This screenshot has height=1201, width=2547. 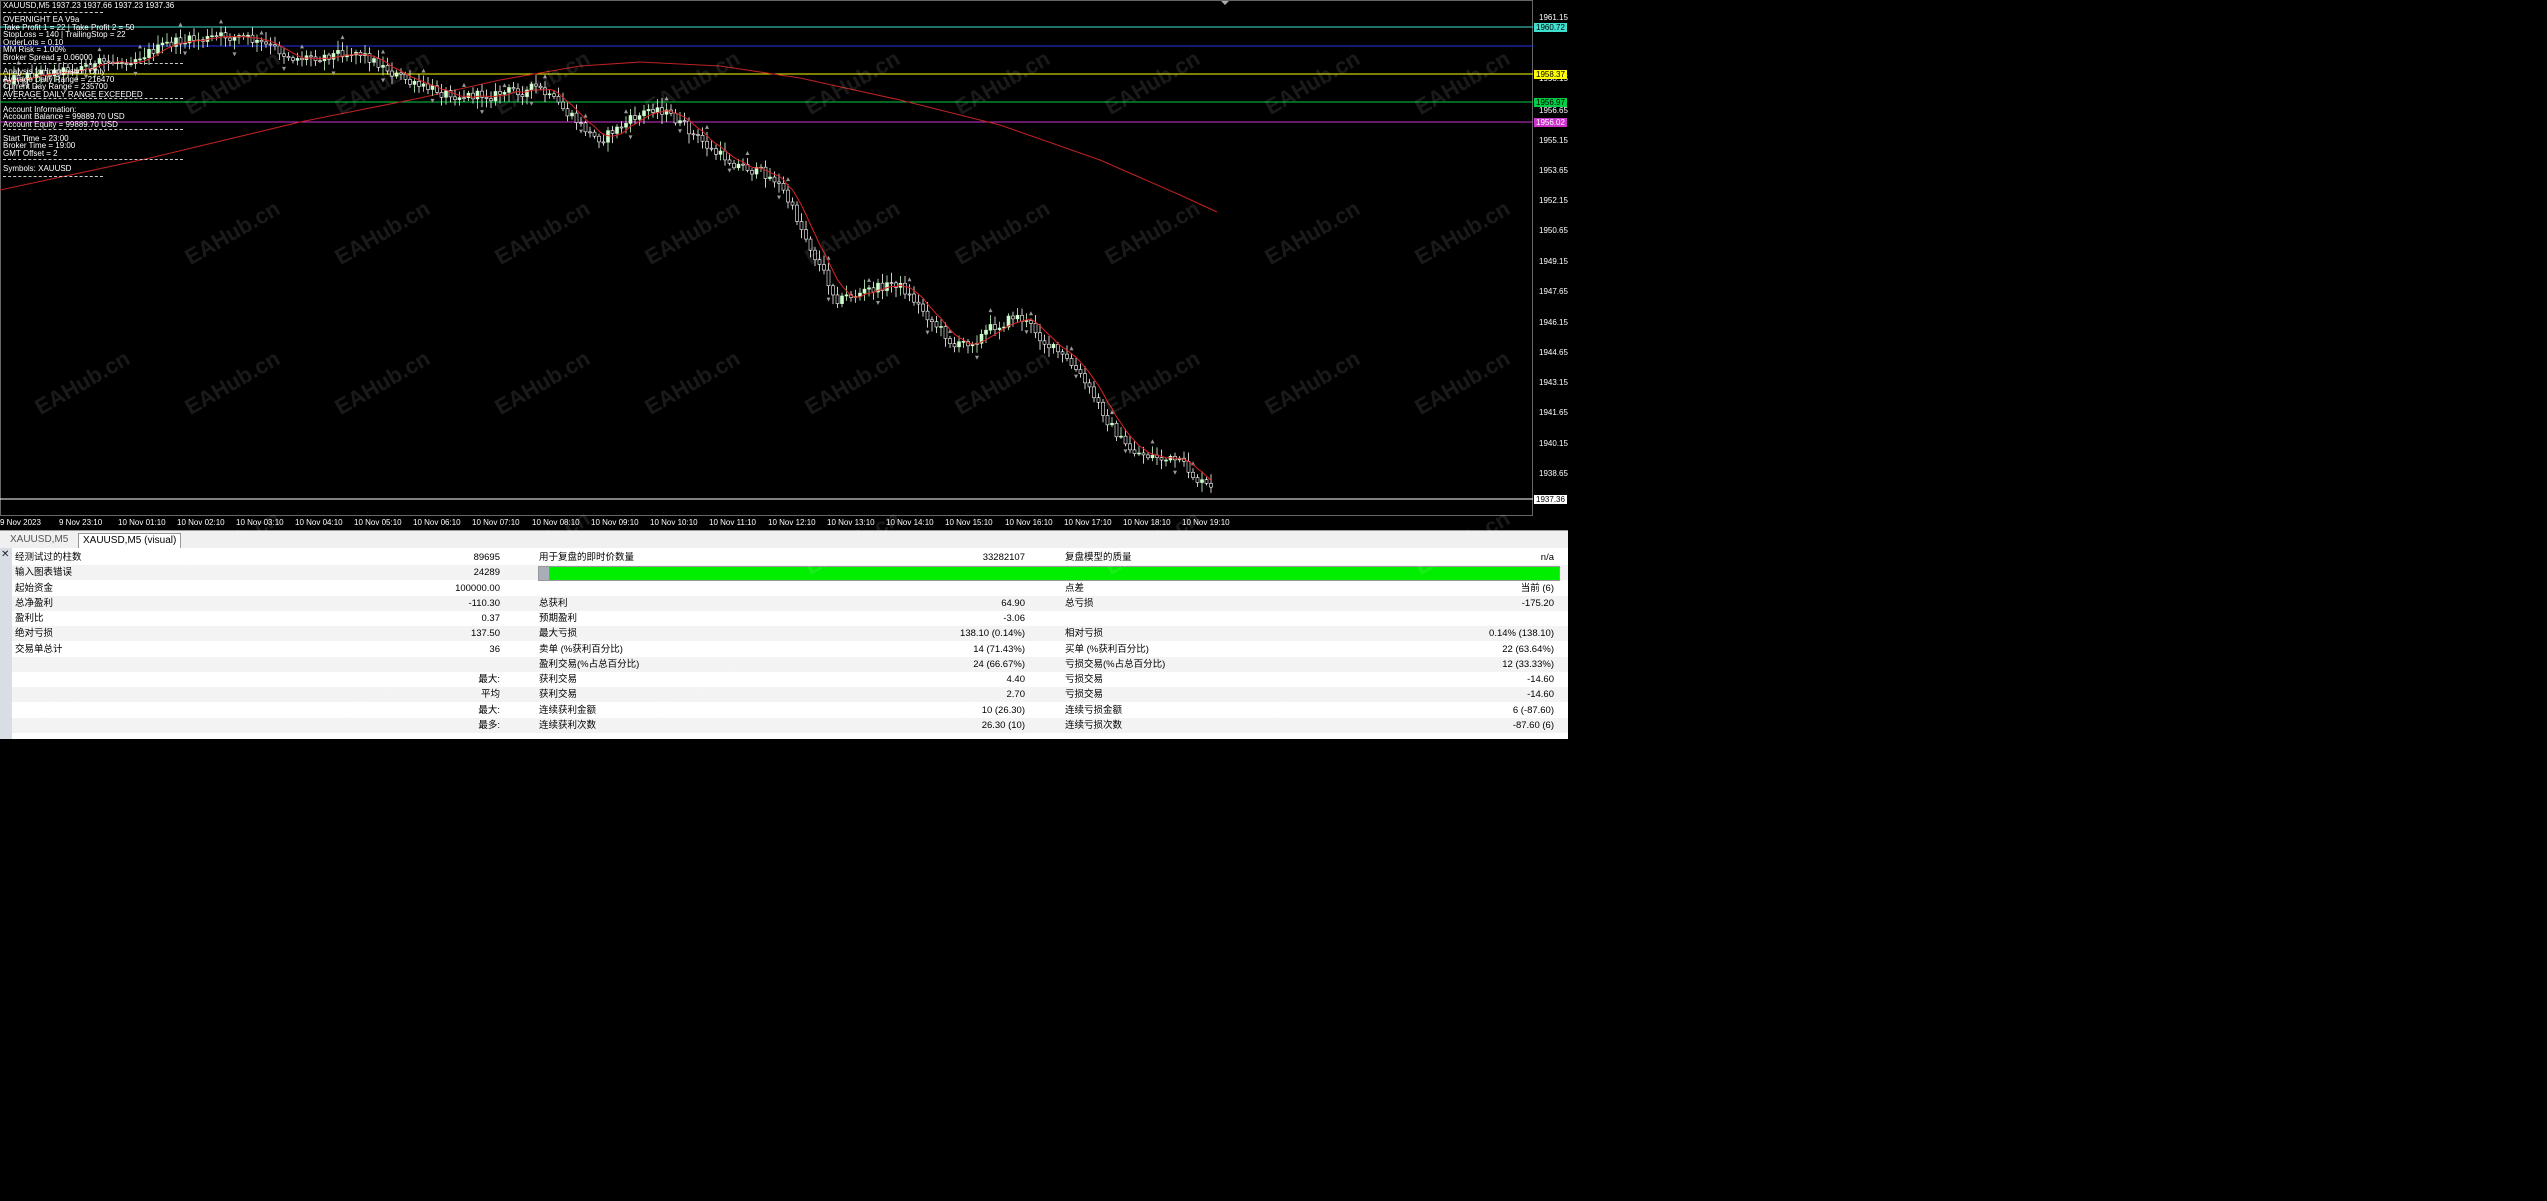 I want to click on price-tick-label: 1953.65, so click(x=1553, y=170).